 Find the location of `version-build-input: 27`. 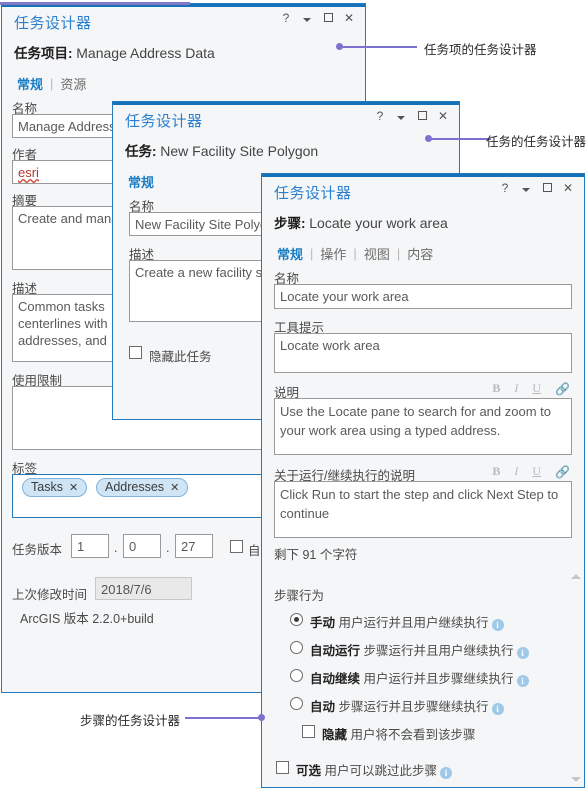

version-build-input: 27 is located at coordinates (194, 546).